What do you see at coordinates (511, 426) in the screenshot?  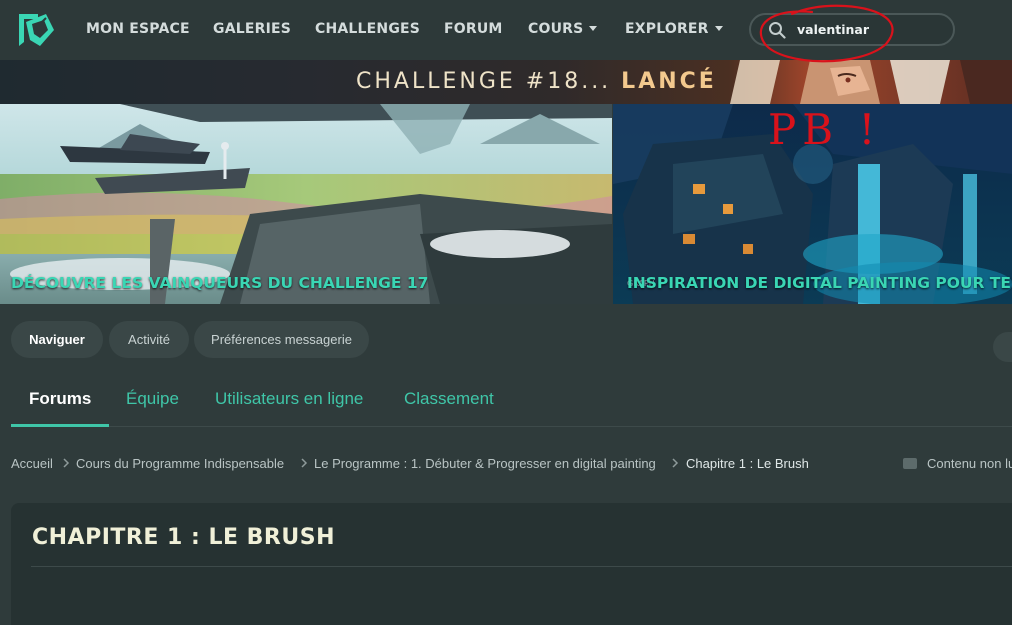 I see `tabs-divider` at bounding box center [511, 426].